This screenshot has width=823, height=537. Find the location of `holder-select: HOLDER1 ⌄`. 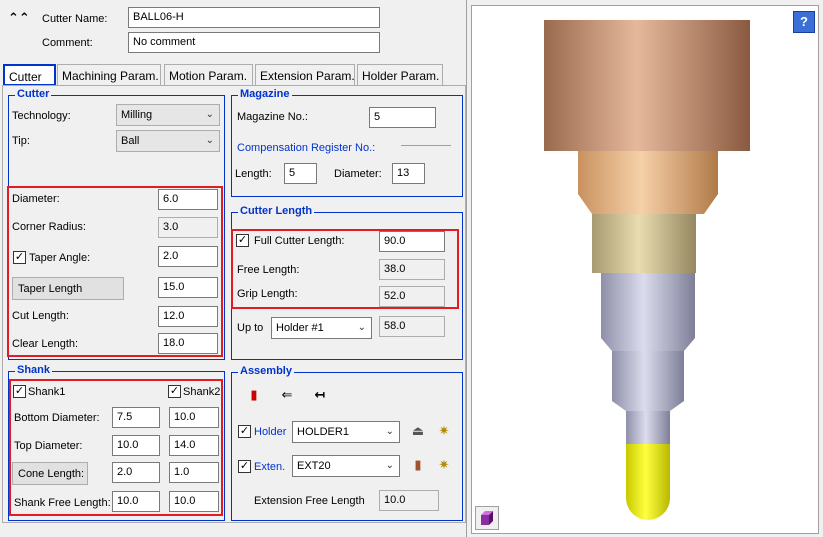

holder-select: HOLDER1 ⌄ is located at coordinates (346, 432).